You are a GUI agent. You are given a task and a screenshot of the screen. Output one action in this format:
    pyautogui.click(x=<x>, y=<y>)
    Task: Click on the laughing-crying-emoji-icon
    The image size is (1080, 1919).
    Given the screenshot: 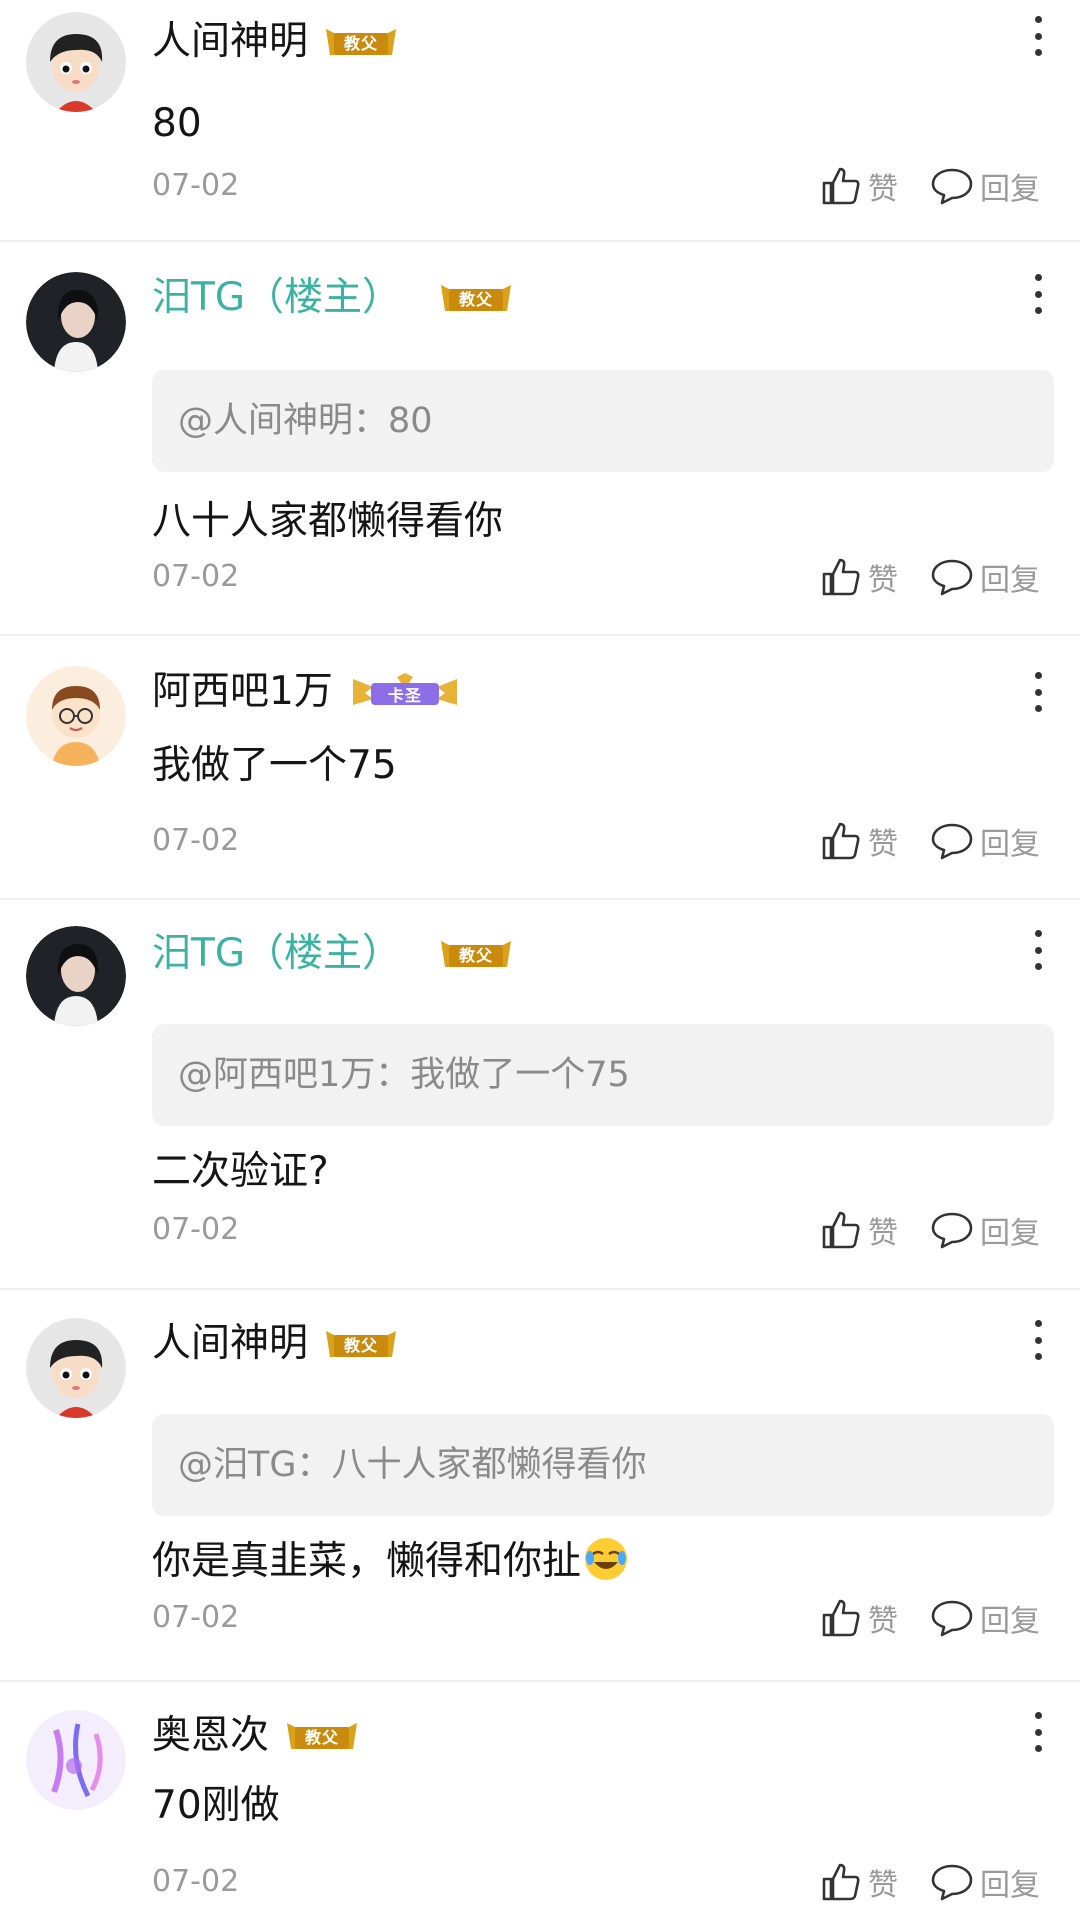 What is the action you would take?
    pyautogui.click(x=606, y=1559)
    